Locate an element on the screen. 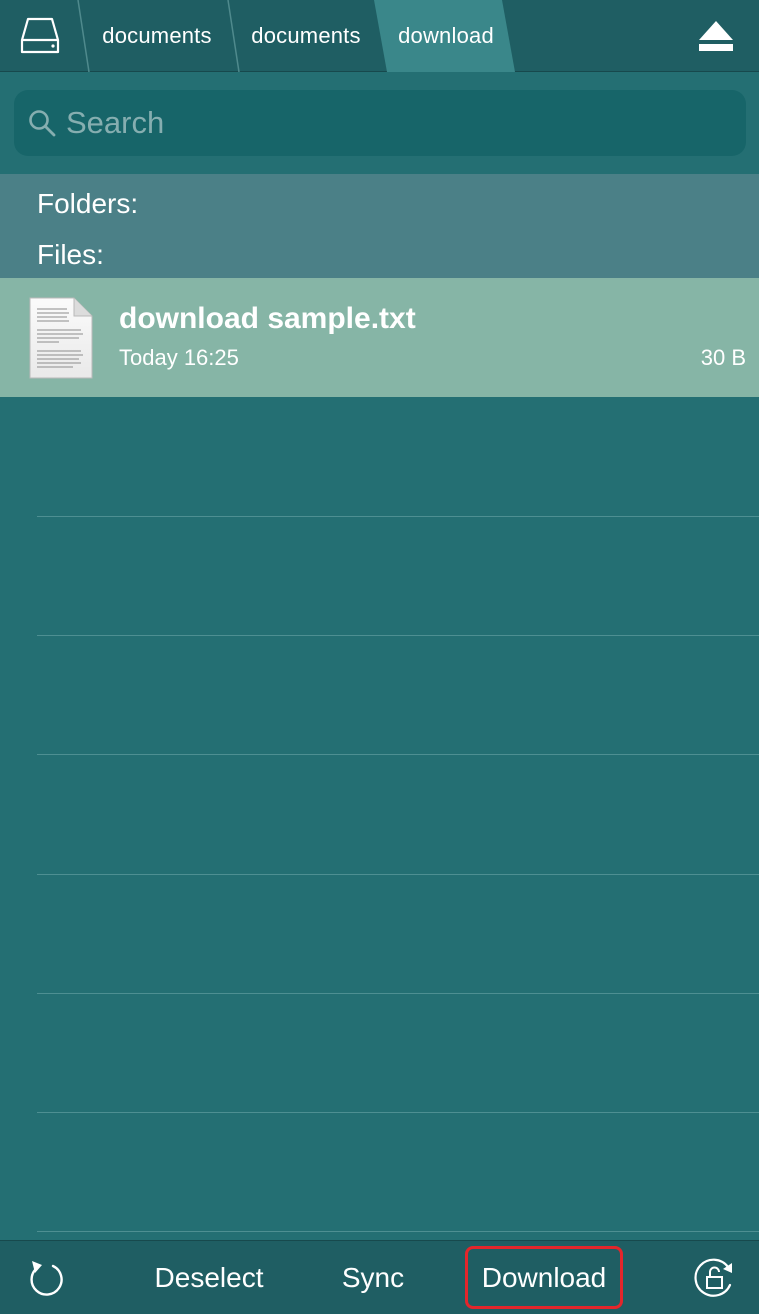 Image resolution: width=759 pixels, height=1314 pixels. breadcrumb-item-documents-2: documents is located at coordinates (306, 36).